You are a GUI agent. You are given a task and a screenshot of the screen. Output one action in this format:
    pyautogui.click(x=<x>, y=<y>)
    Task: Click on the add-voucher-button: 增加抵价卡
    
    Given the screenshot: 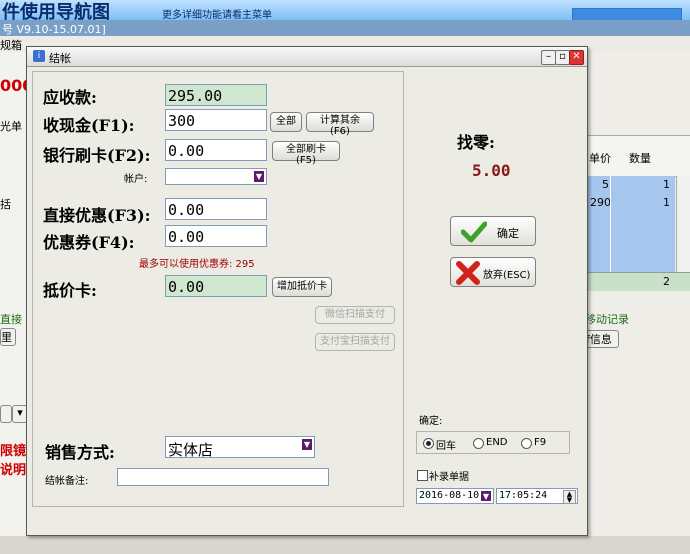 What is the action you would take?
    pyautogui.click(x=302, y=287)
    